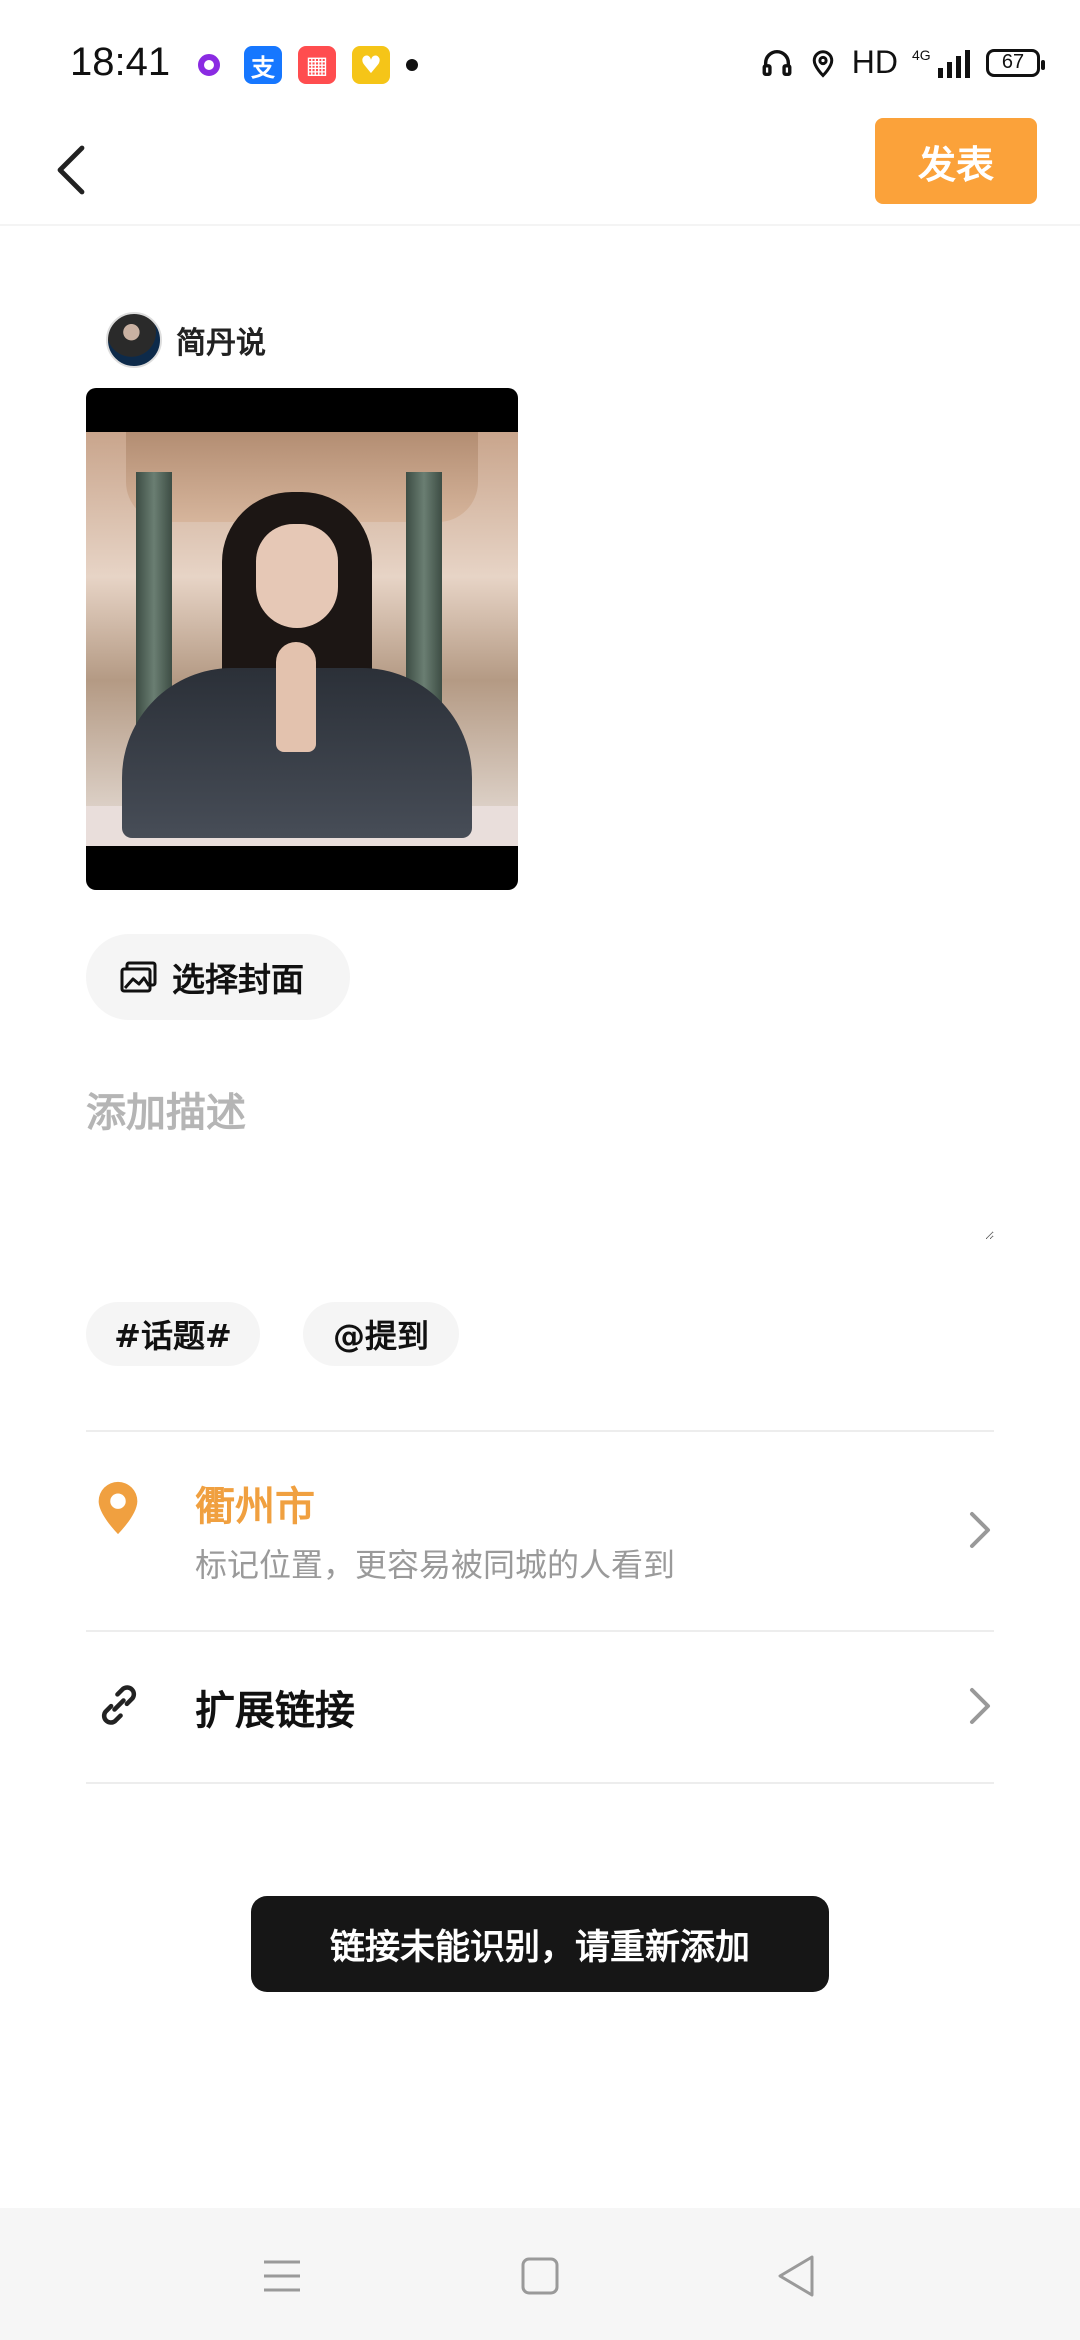 This screenshot has height=2340, width=1080. What do you see at coordinates (956, 161) in the screenshot?
I see `publish-button: 发表` at bounding box center [956, 161].